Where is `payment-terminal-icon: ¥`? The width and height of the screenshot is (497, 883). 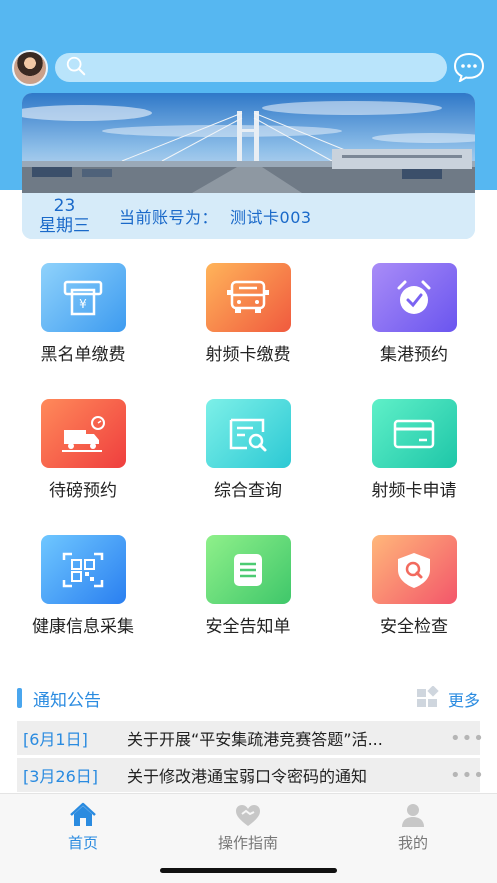
payment-terminal-icon: ¥ is located at coordinates (83, 297).